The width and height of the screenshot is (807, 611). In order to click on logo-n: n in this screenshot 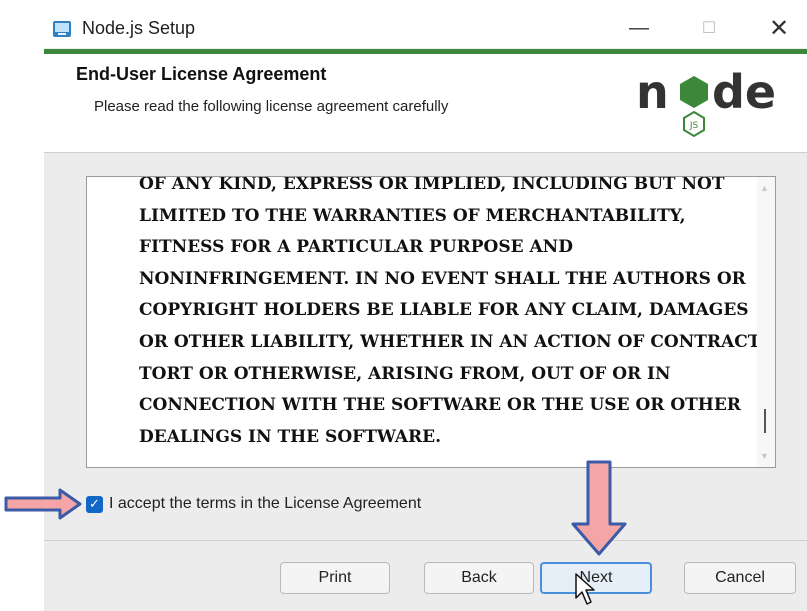, I will do `click(652, 92)`.